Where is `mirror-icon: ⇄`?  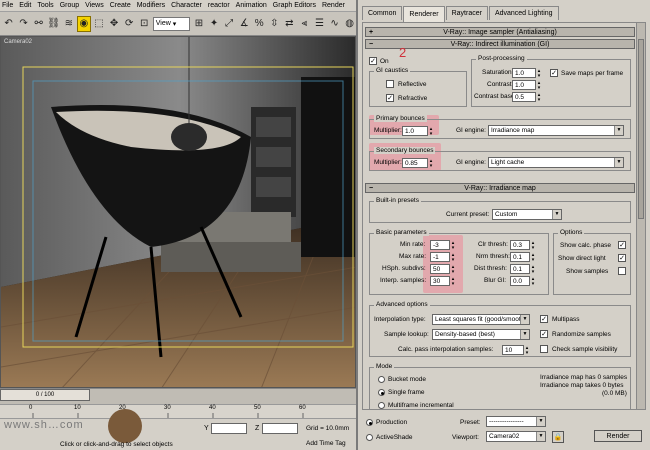
mirror-icon: ⇄ is located at coordinates (289, 24).